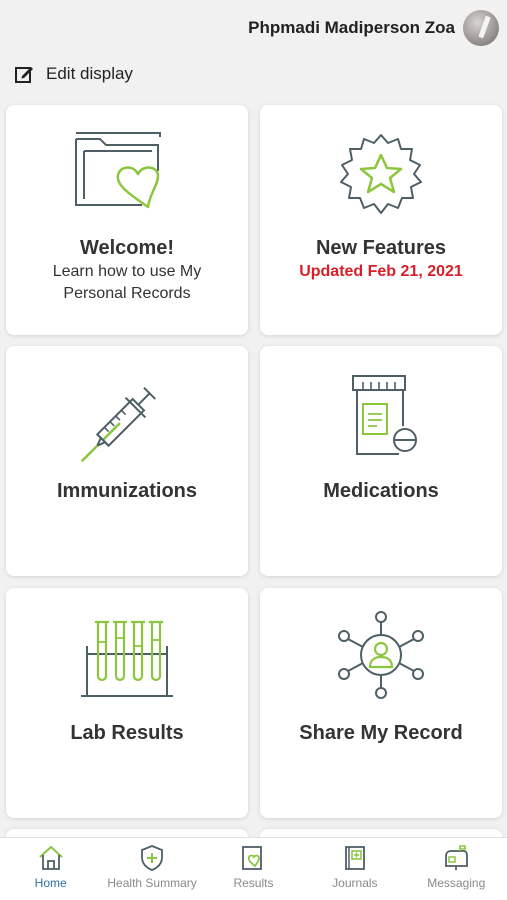 The height and width of the screenshot is (900, 507). What do you see at coordinates (354, 858) in the screenshot?
I see `journal-icon` at bounding box center [354, 858].